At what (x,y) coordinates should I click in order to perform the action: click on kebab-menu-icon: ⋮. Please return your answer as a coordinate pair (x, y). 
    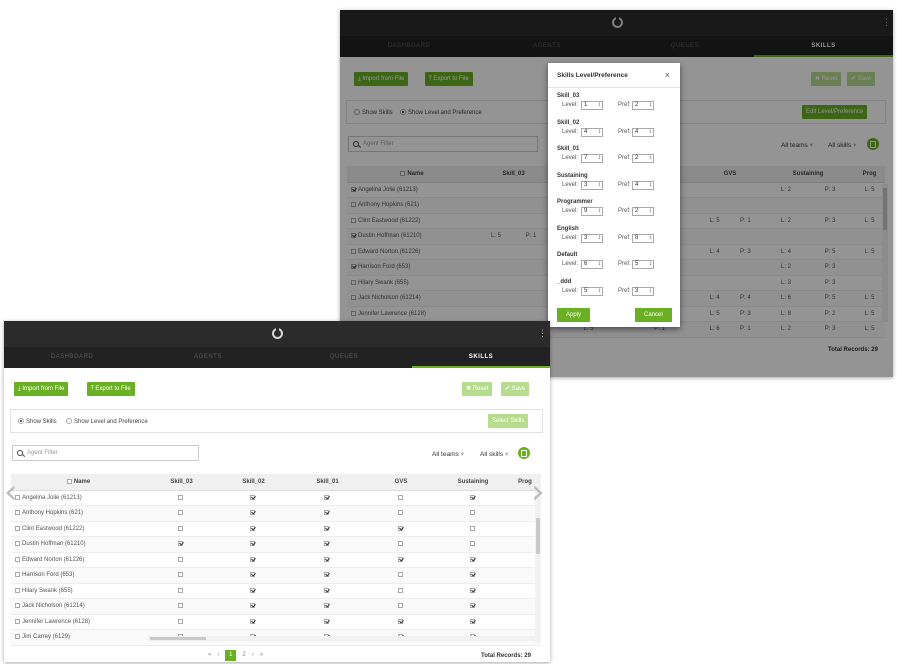
    Looking at the image, I should click on (542, 333).